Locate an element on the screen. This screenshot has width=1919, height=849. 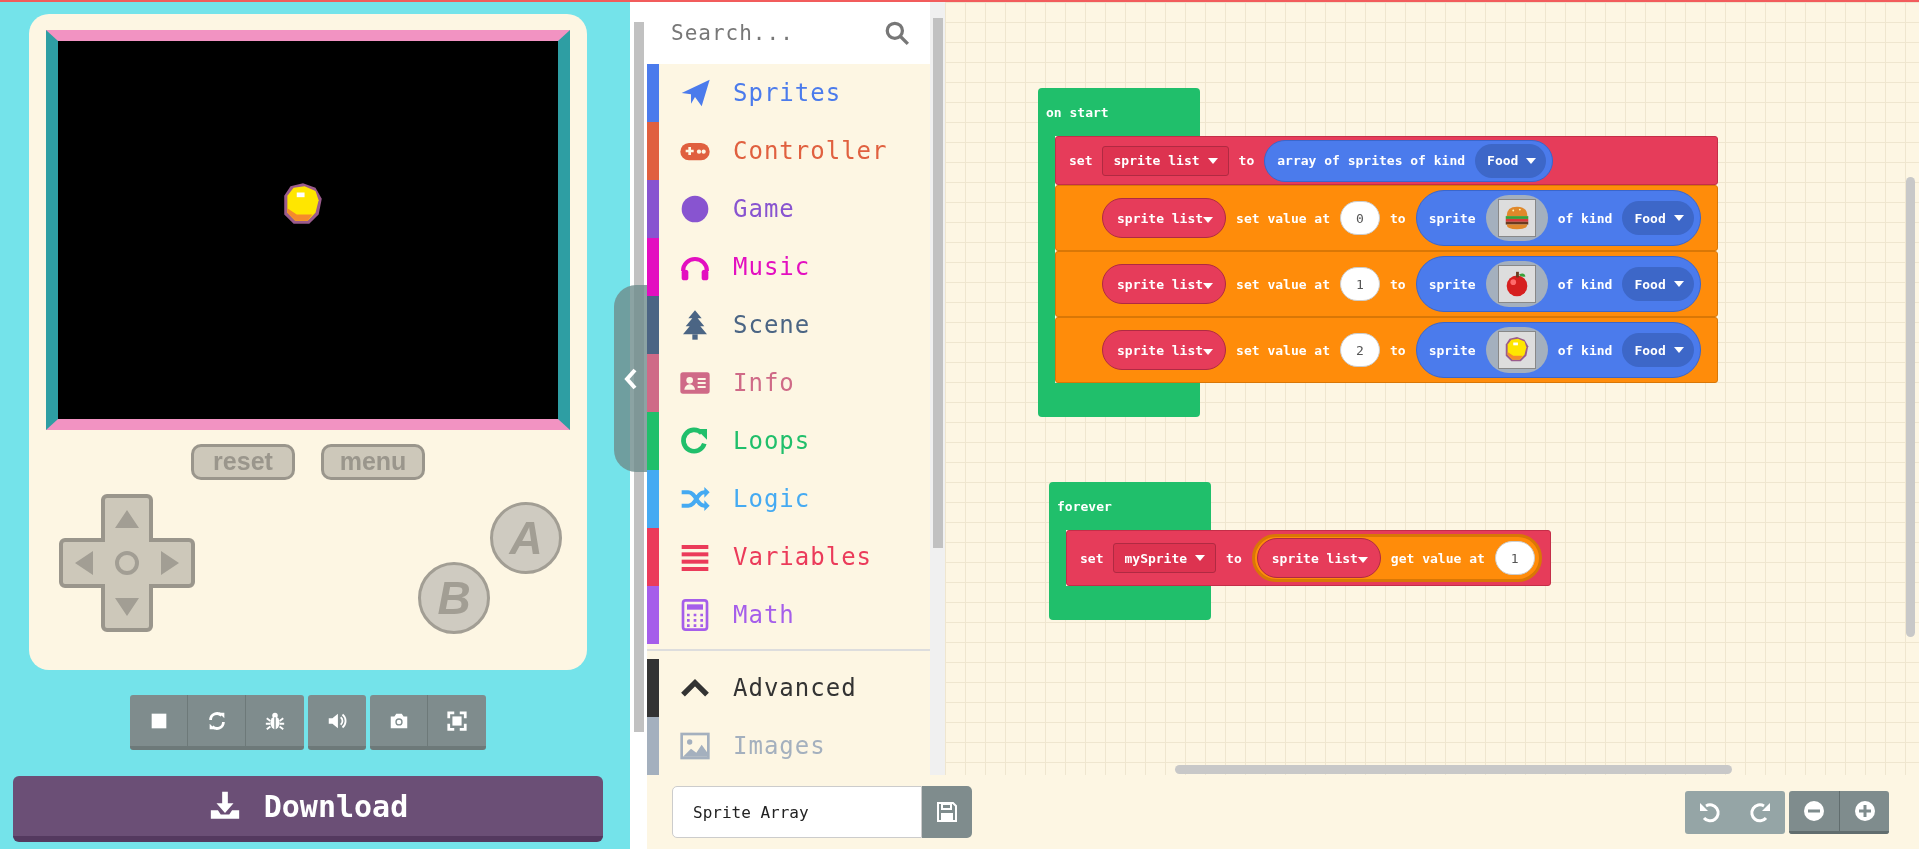
fullscreen-icon is located at coordinates (457, 720).